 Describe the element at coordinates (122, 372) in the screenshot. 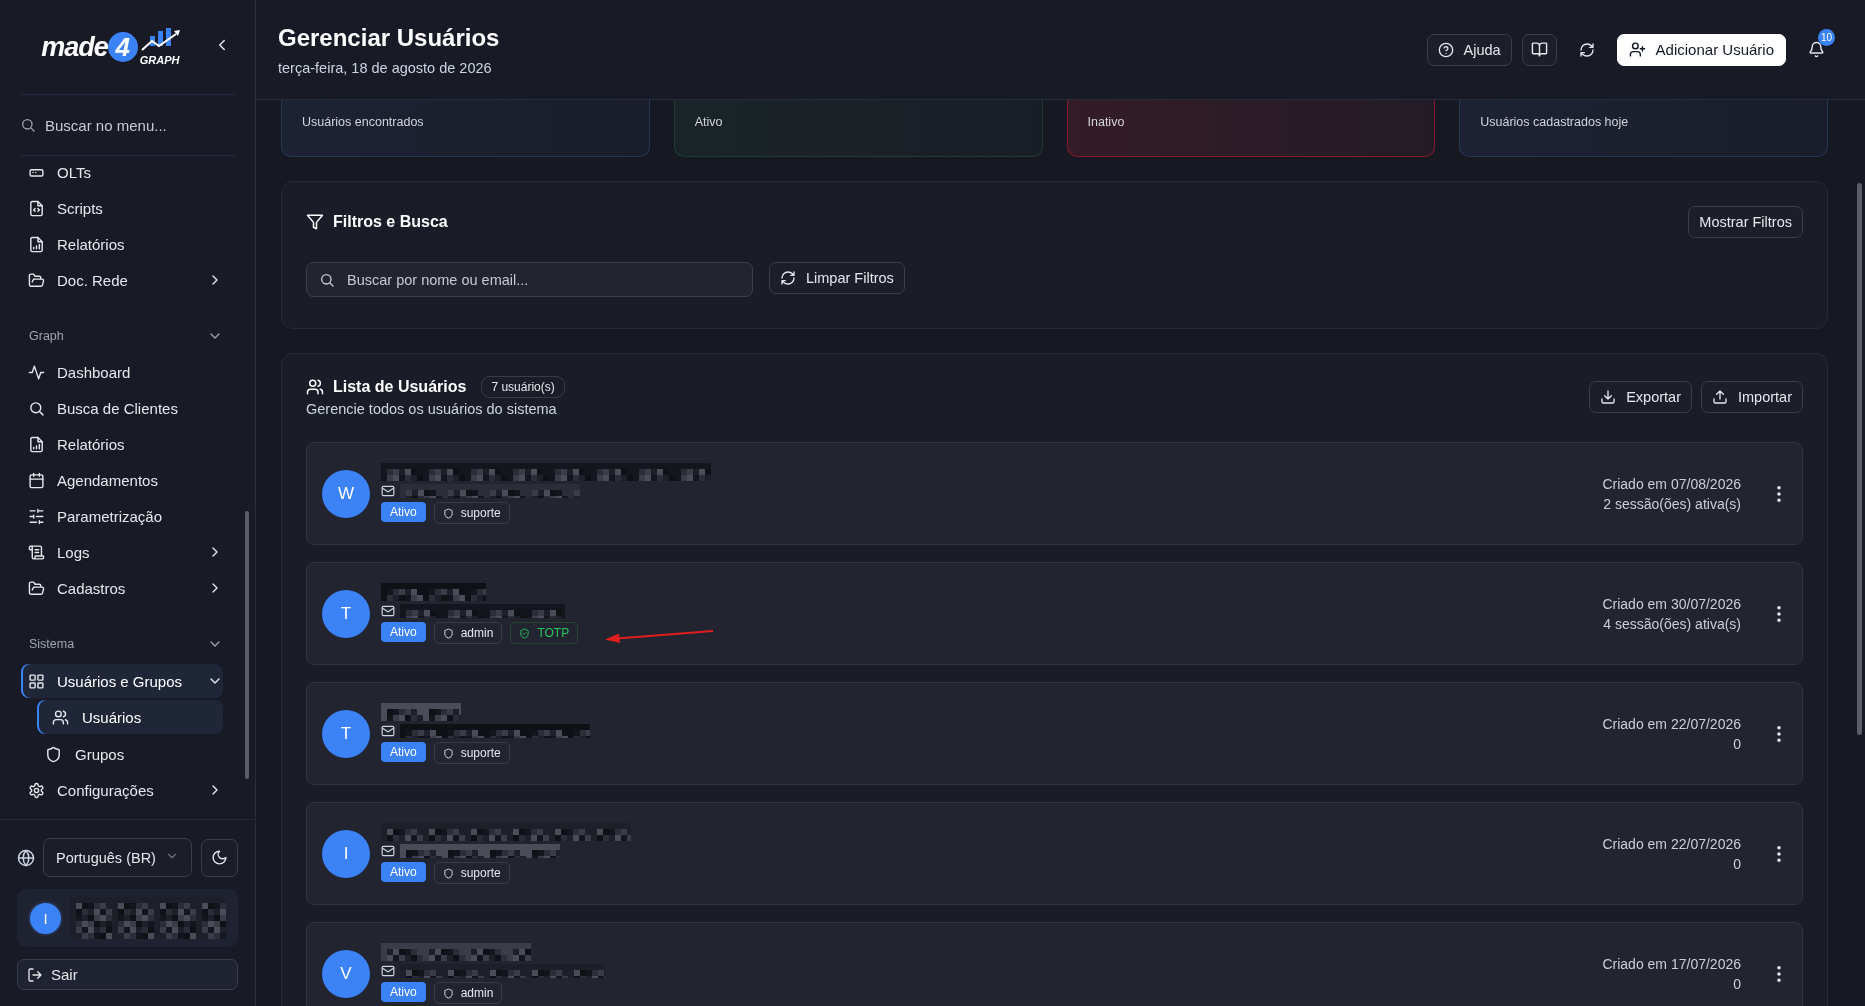

I see `menu-item: Dashboard` at that location.